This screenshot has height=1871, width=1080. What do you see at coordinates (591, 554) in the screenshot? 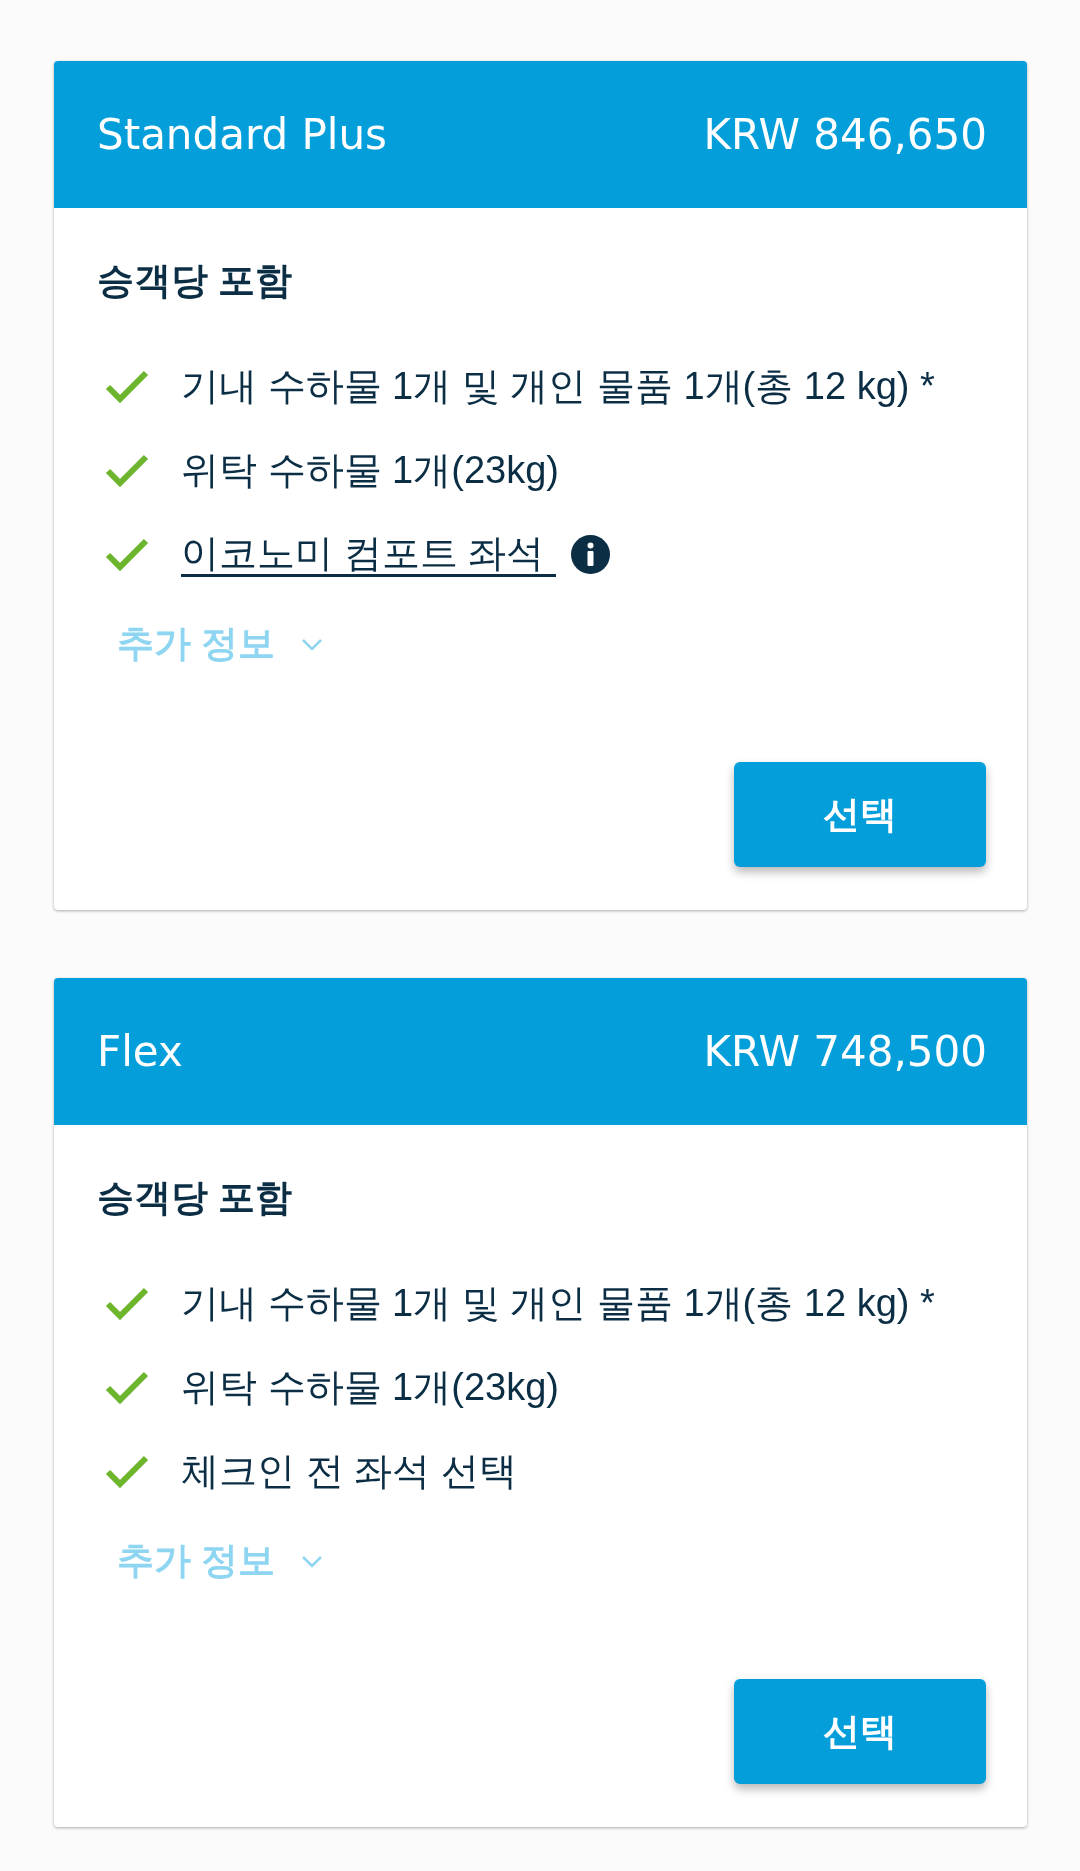
I see `info-icon` at bounding box center [591, 554].